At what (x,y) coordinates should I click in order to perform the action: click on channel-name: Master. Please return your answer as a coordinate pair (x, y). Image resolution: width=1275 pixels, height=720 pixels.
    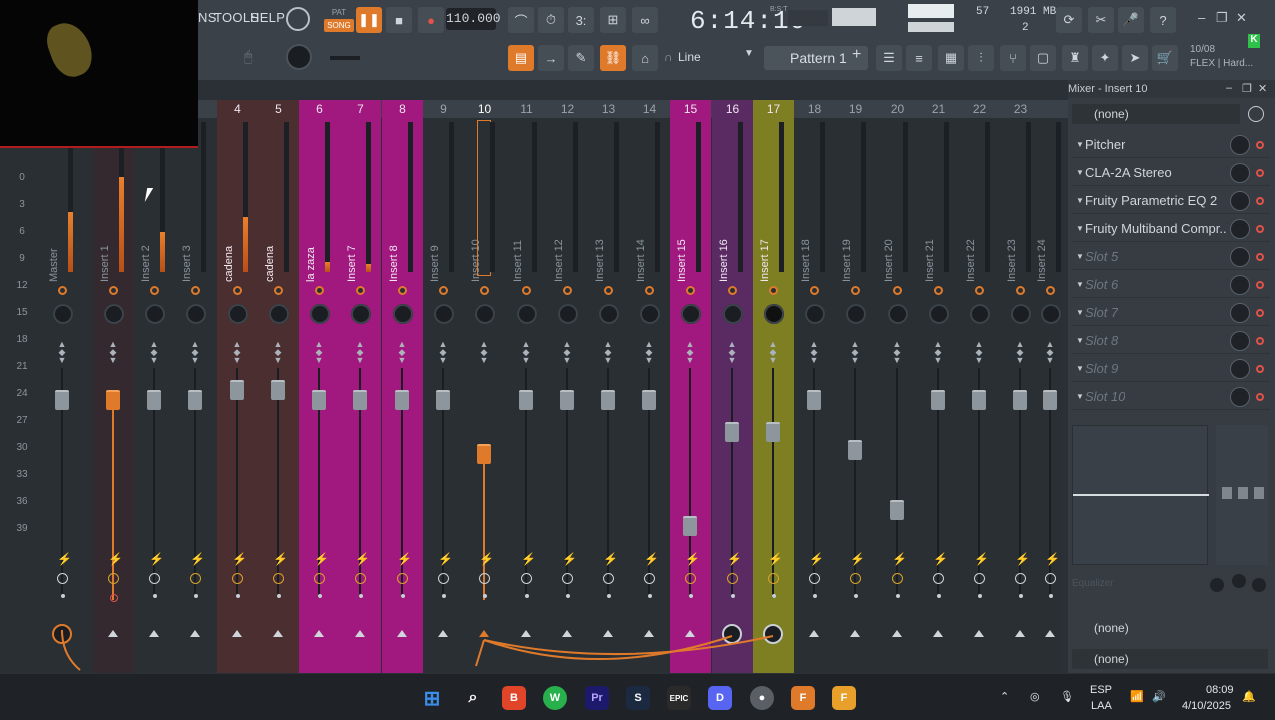
    Looking at the image, I should click on (54, 242).